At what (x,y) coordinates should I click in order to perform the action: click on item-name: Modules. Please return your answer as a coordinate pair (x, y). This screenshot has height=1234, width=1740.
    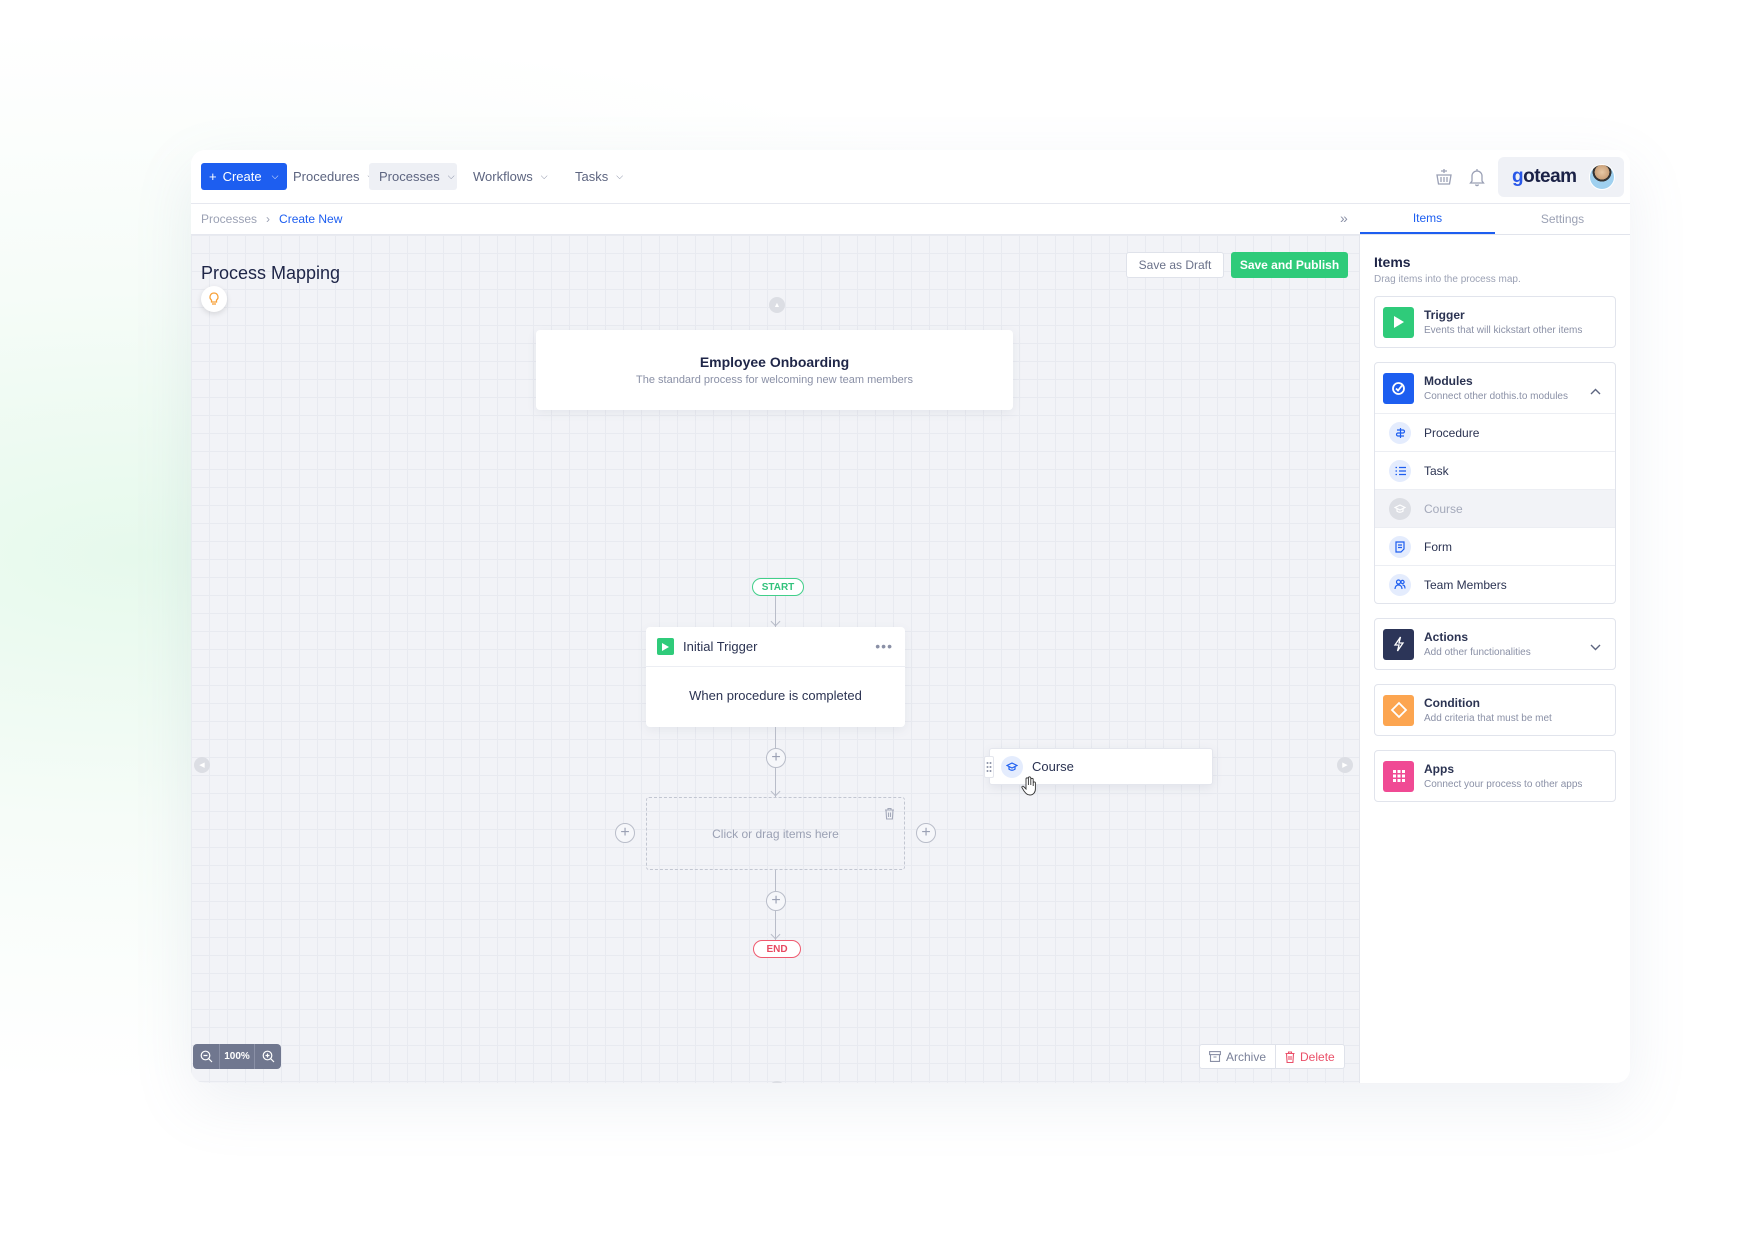
    Looking at the image, I should click on (1448, 381).